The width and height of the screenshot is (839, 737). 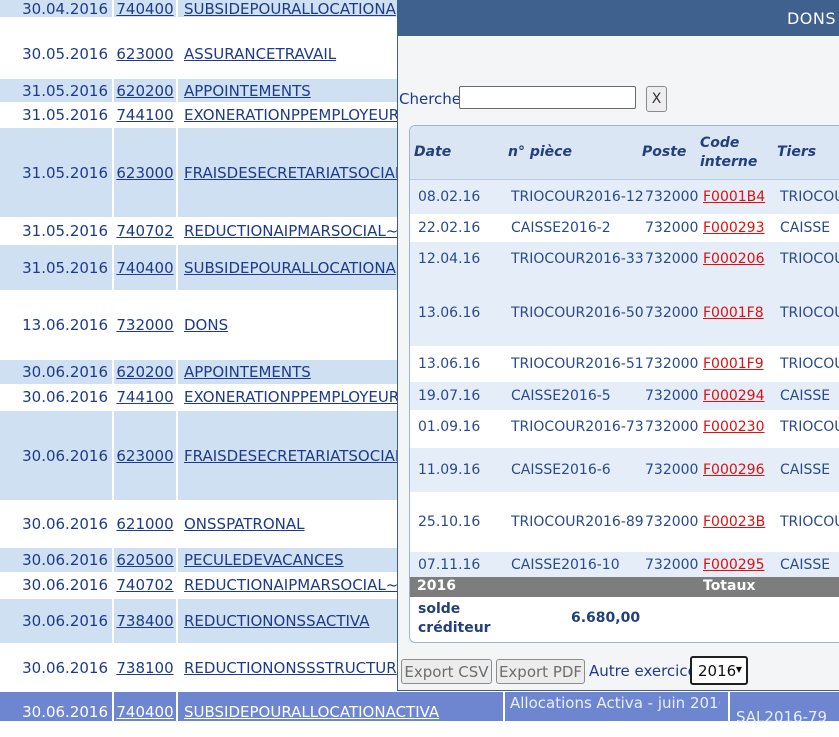 I want to click on ledger-date: 13.06.2016, so click(x=65, y=325).